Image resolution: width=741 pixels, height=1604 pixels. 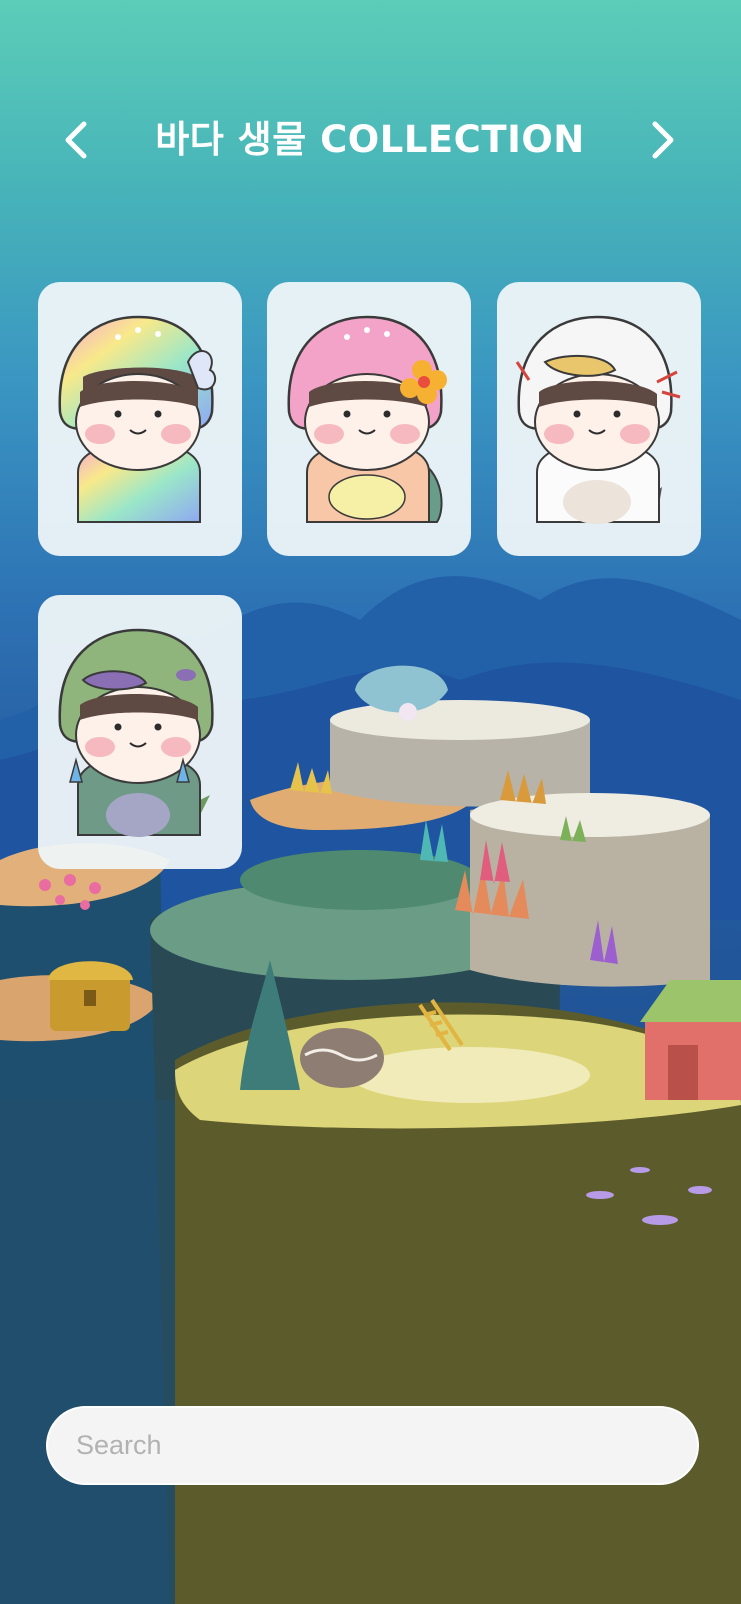 What do you see at coordinates (90, 996) in the screenshot?
I see `treasure-chest-icon` at bounding box center [90, 996].